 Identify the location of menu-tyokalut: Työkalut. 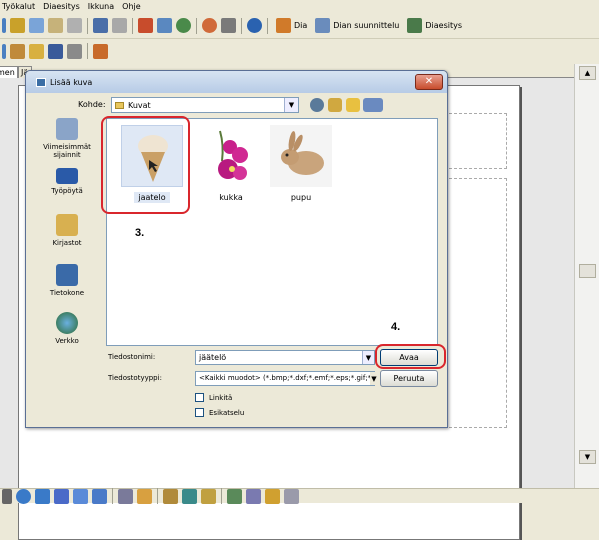
(18, 6).